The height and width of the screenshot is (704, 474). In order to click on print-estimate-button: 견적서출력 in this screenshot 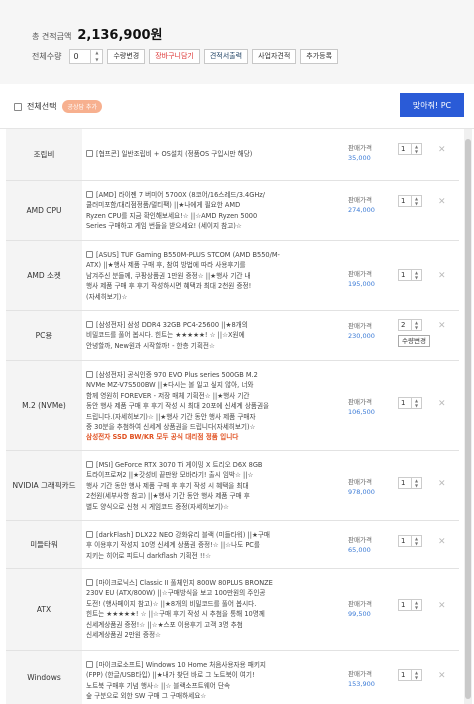, I will do `click(226, 56)`.